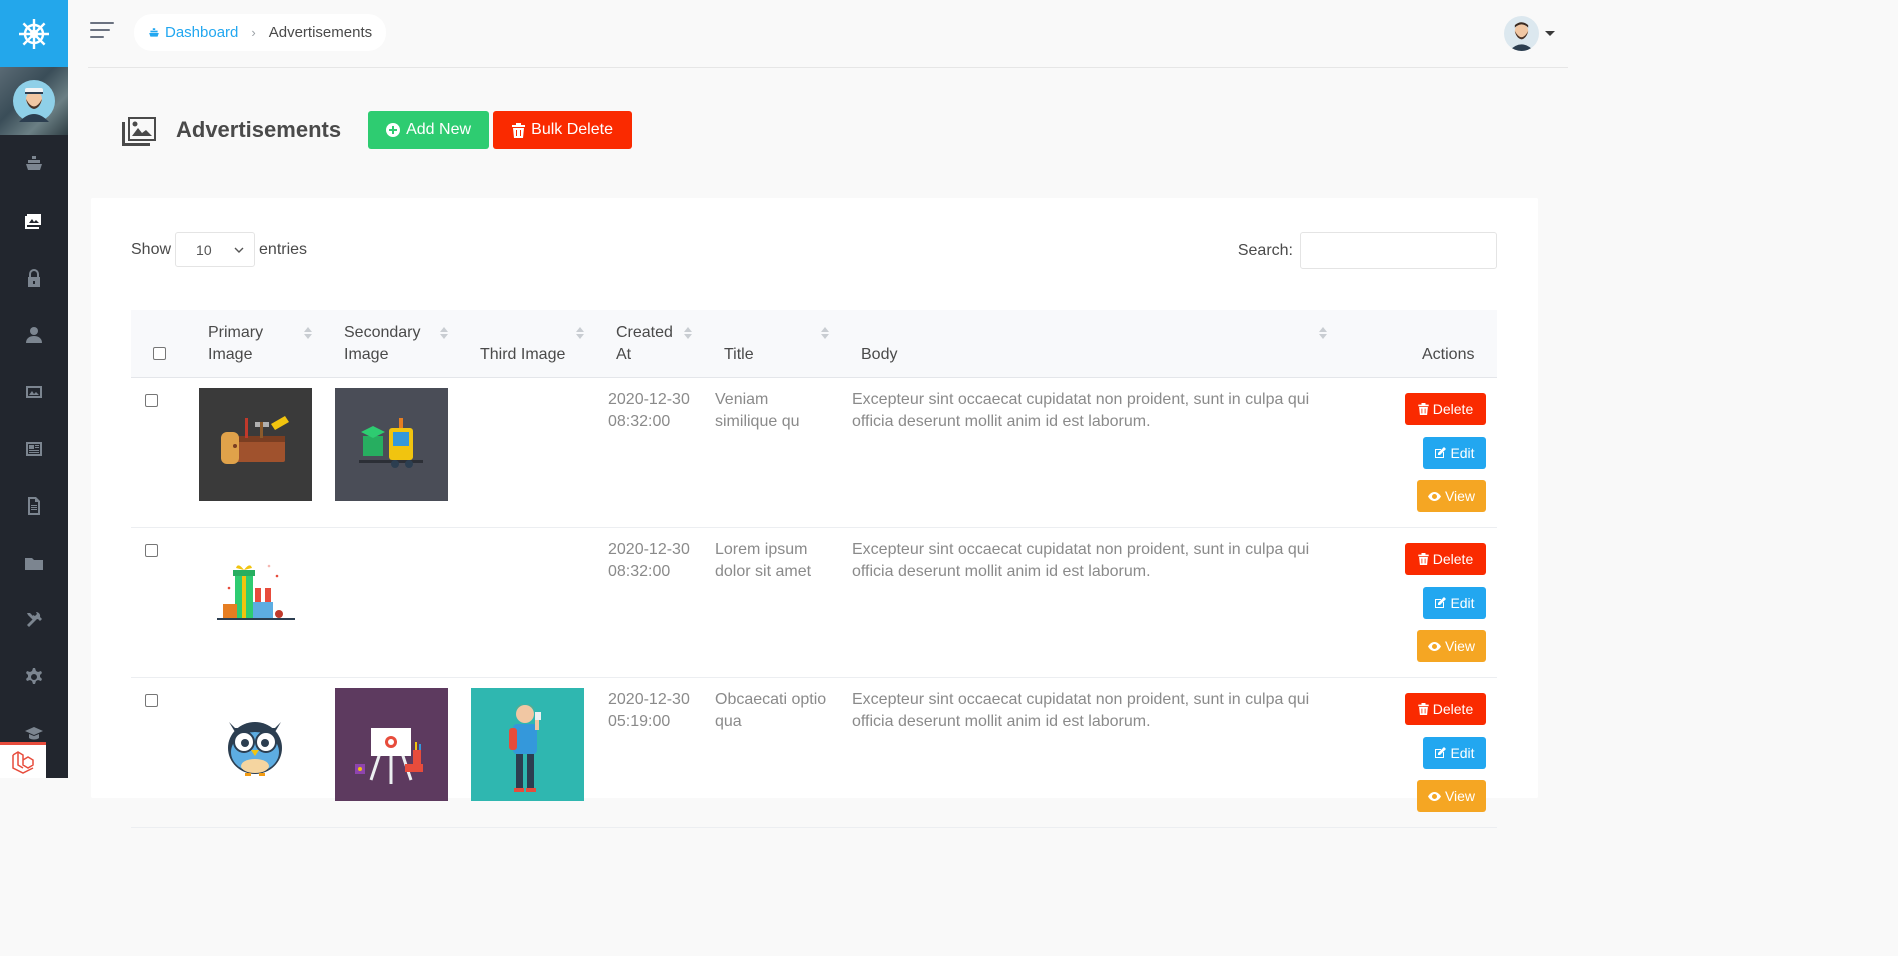 This screenshot has width=1898, height=956. Describe the element at coordinates (34, 220) in the screenshot. I see `sidebar-item-advertisements` at that location.